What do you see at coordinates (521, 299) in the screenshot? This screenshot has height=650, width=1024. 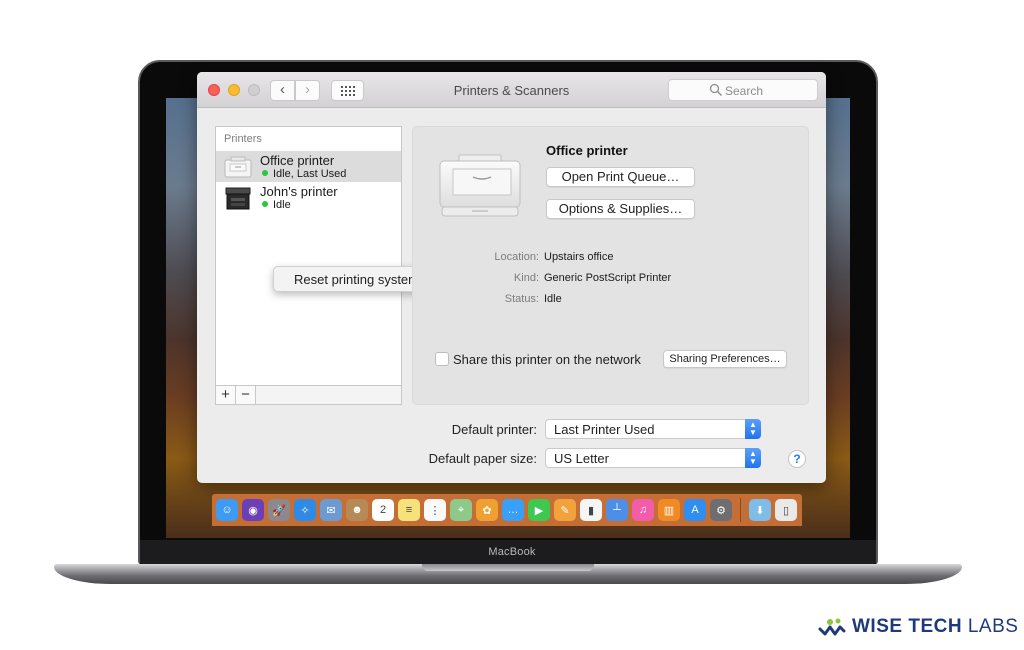 I see `info-key: Status:` at bounding box center [521, 299].